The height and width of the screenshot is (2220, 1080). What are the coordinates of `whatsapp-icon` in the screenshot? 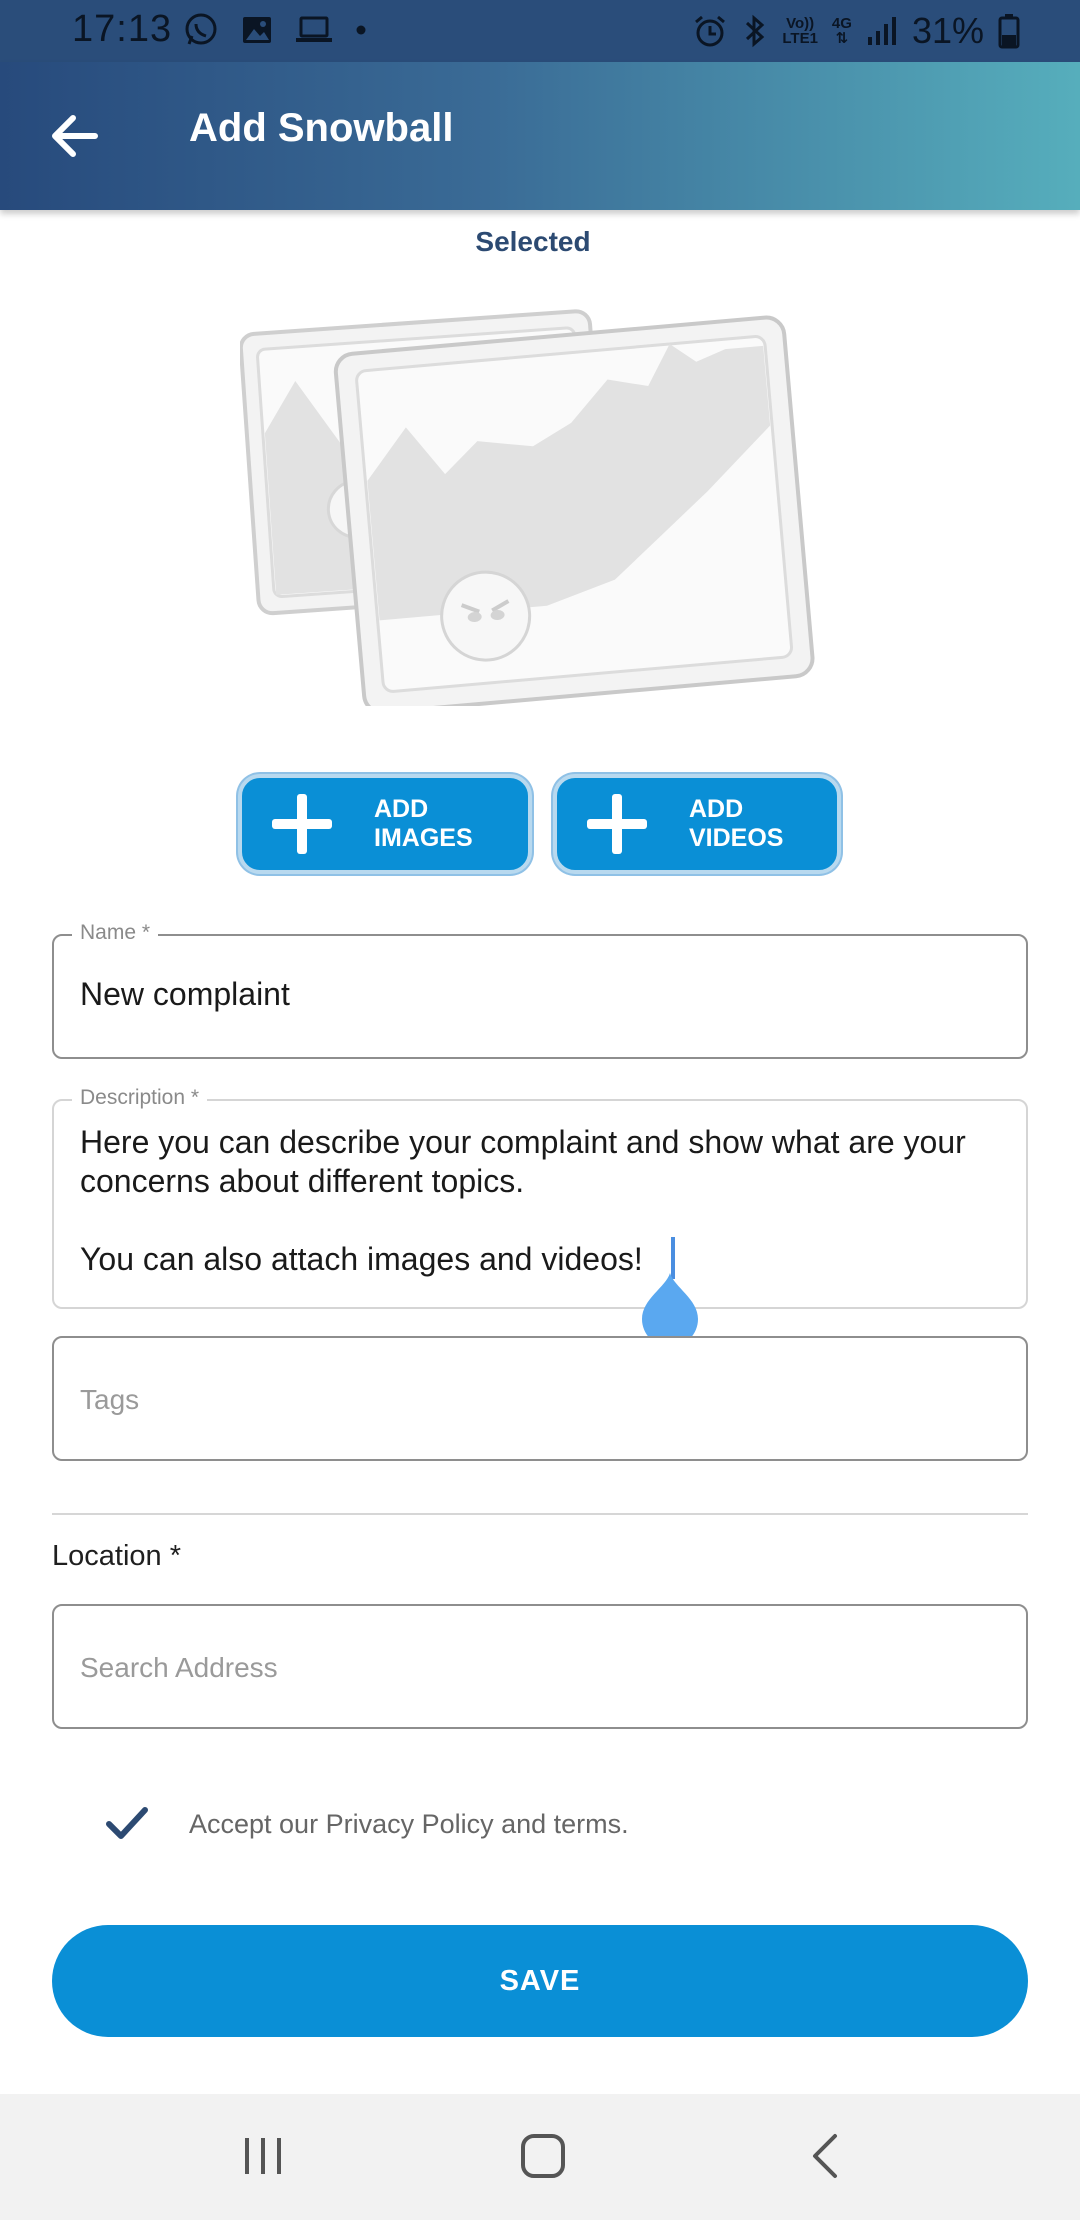 It's located at (201, 29).